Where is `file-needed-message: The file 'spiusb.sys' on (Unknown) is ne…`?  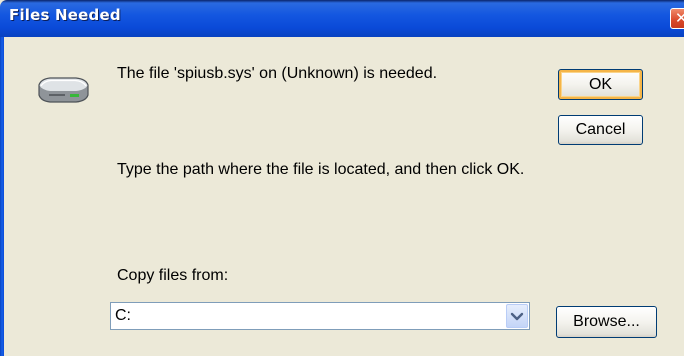 file-needed-message: The file 'spiusb.sys' on (Unknown) is ne… is located at coordinates (277, 73).